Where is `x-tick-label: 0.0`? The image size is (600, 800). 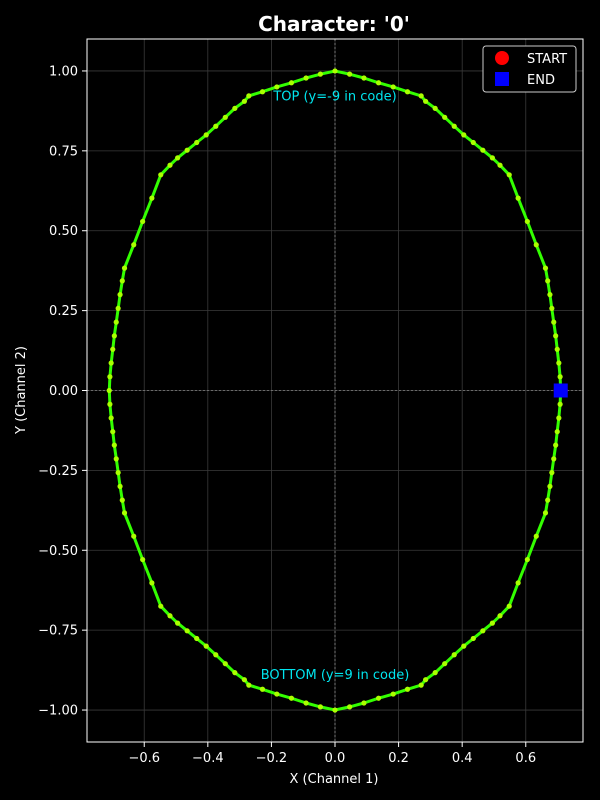 x-tick-label: 0.0 is located at coordinates (335, 758).